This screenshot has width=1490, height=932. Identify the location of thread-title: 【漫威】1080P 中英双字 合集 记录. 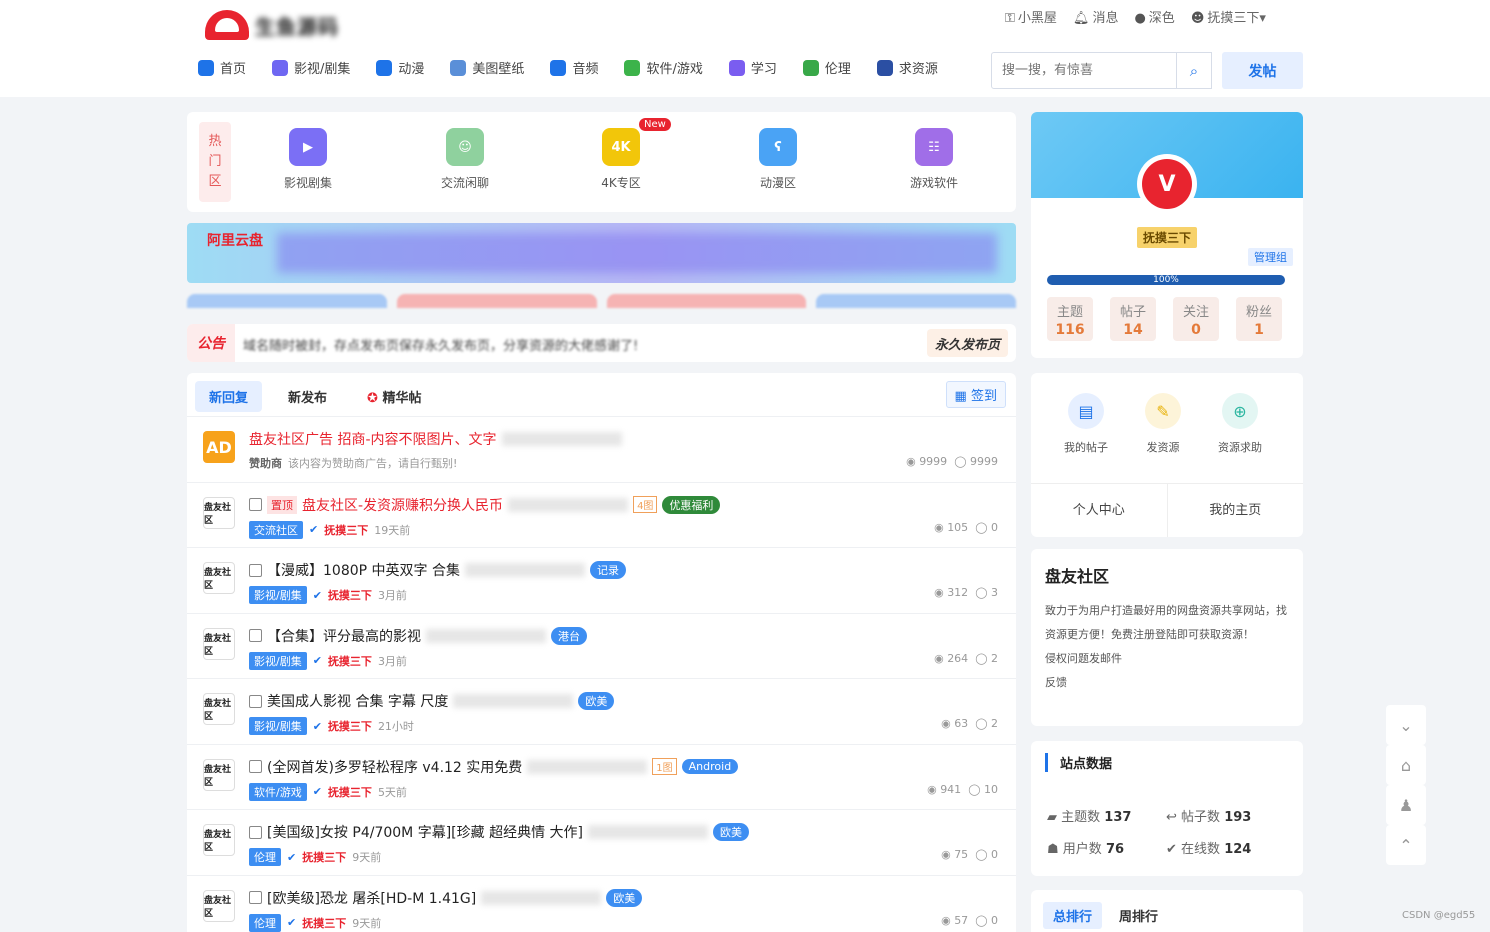
(437, 570).